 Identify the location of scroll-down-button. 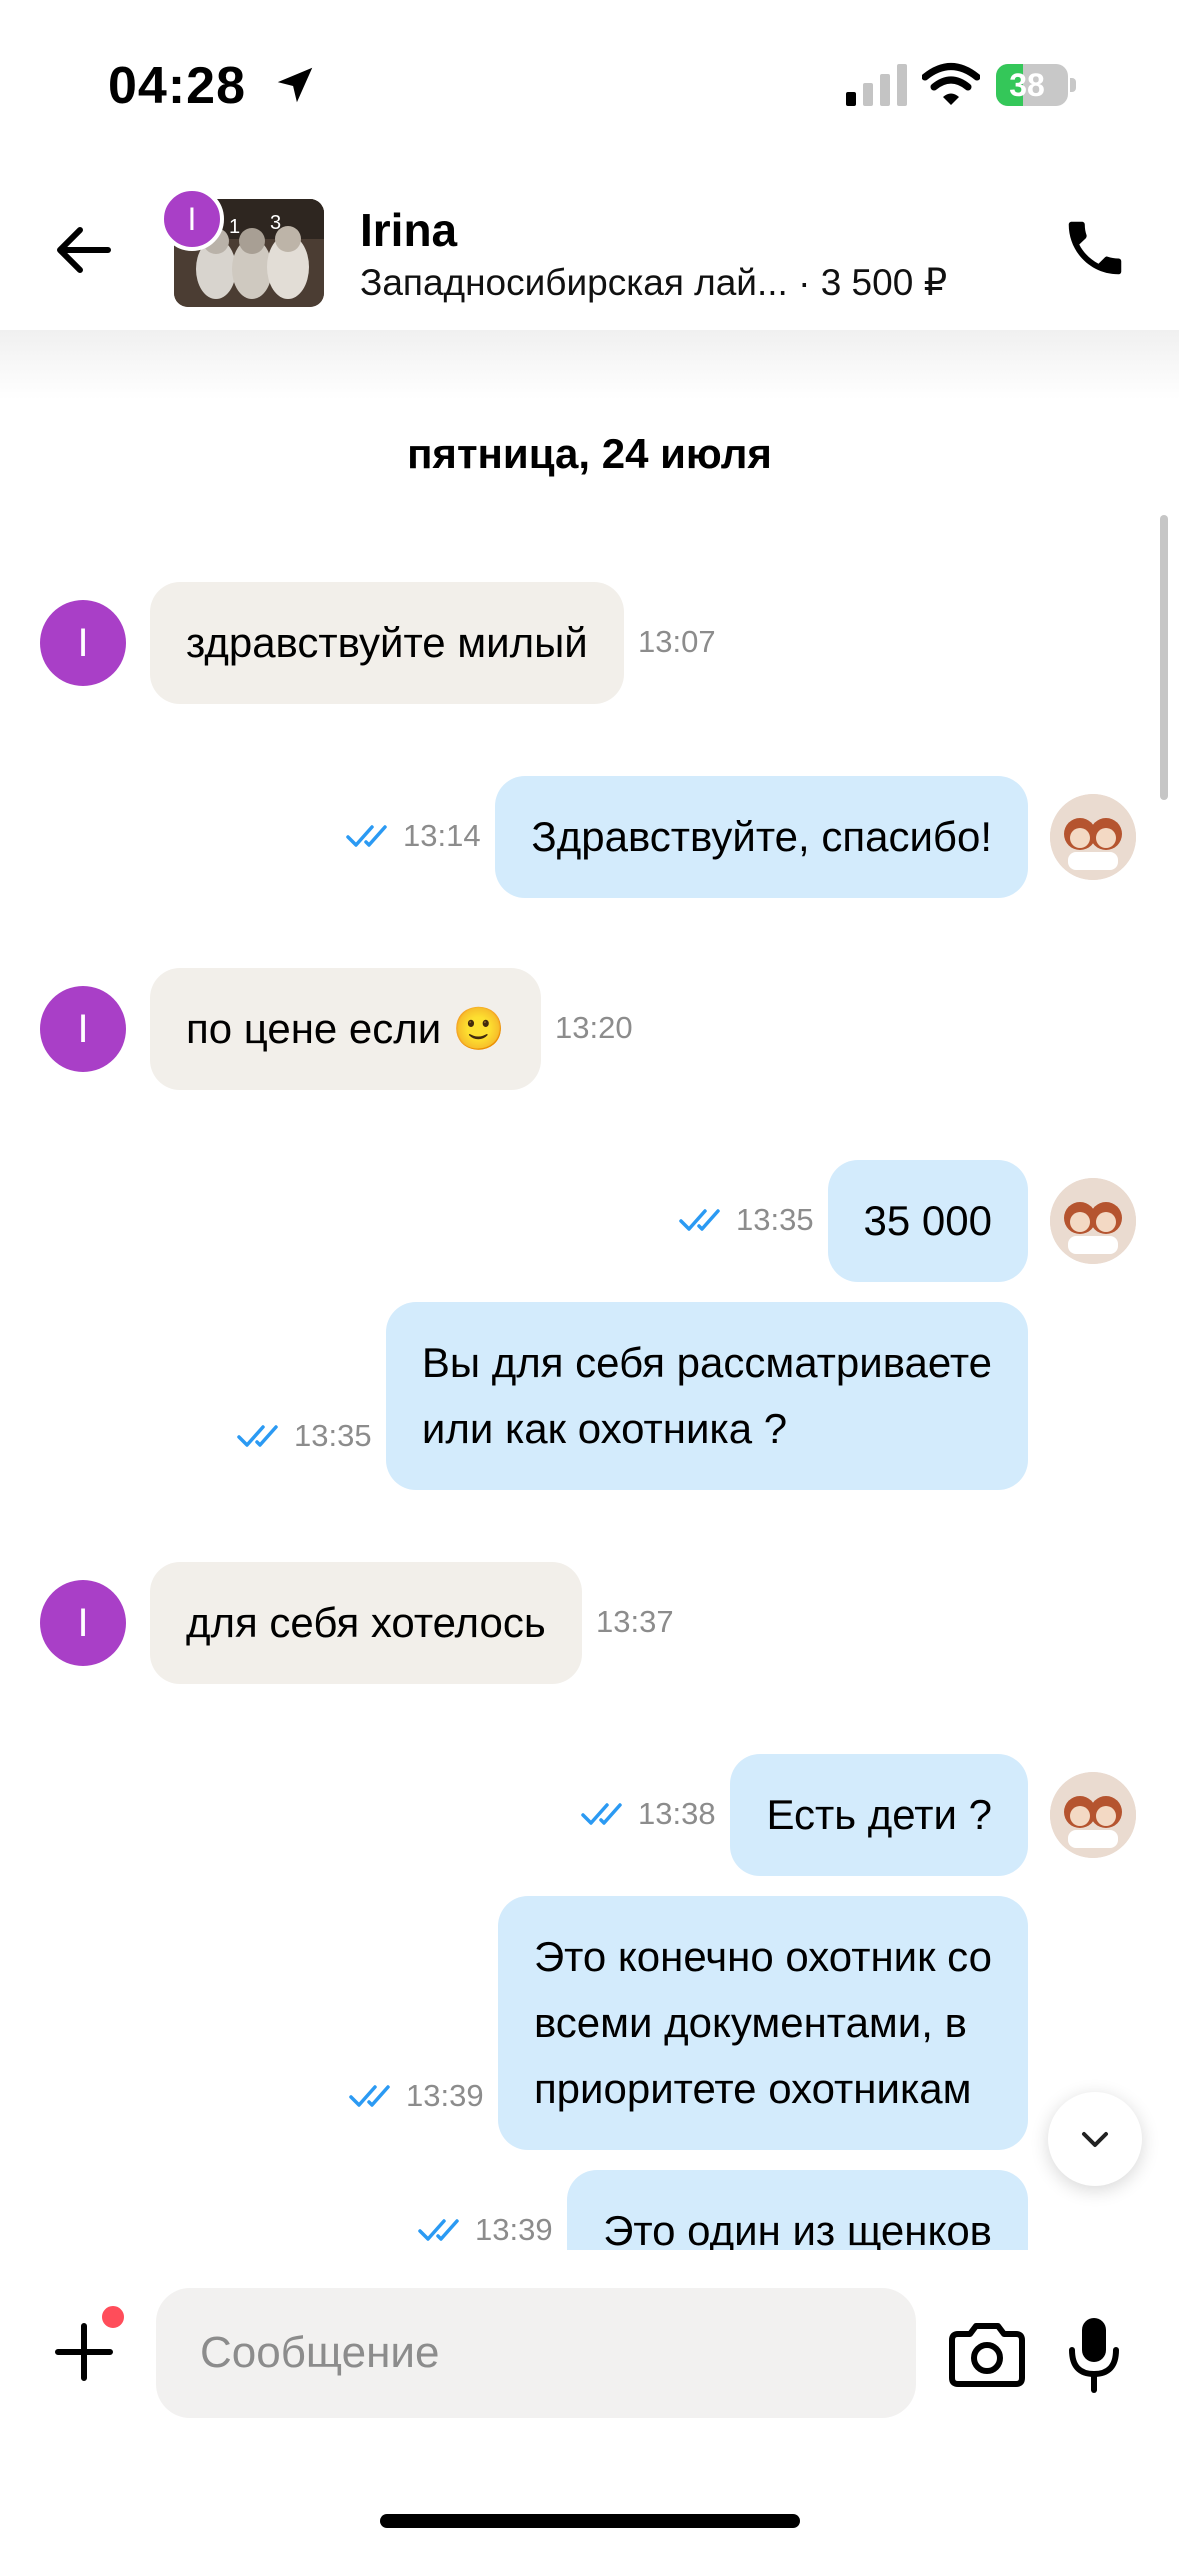
(1095, 2139).